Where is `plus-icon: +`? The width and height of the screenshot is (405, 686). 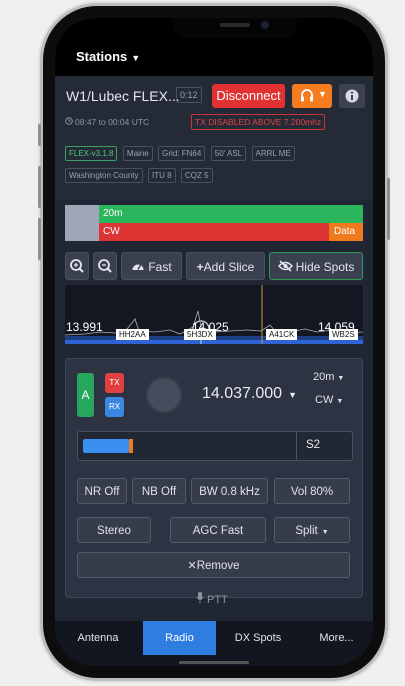
plus-icon: + is located at coordinates (200, 267).